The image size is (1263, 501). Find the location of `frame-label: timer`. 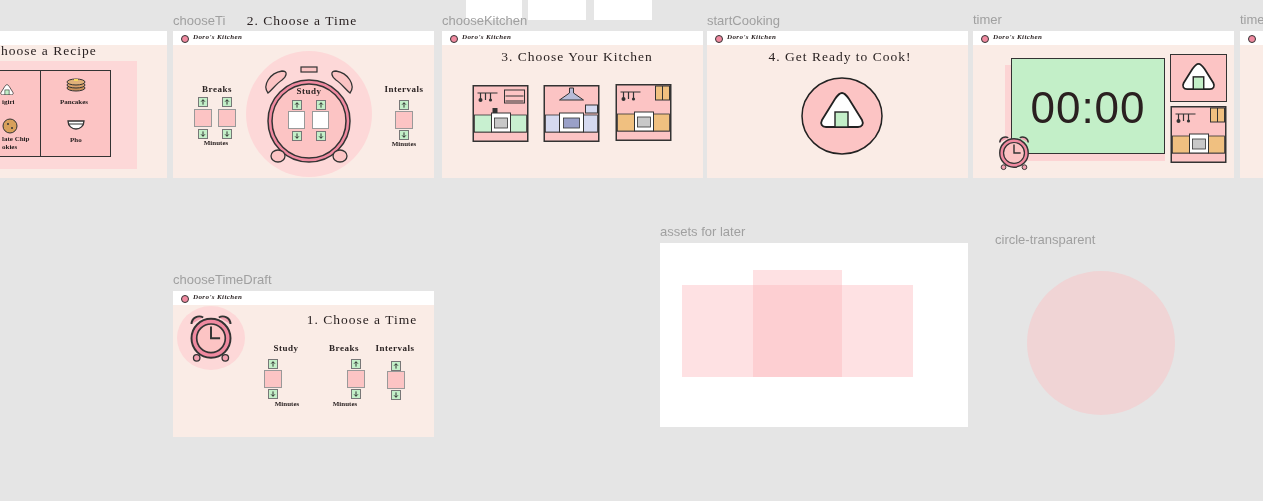

frame-label: timer is located at coordinates (987, 19).